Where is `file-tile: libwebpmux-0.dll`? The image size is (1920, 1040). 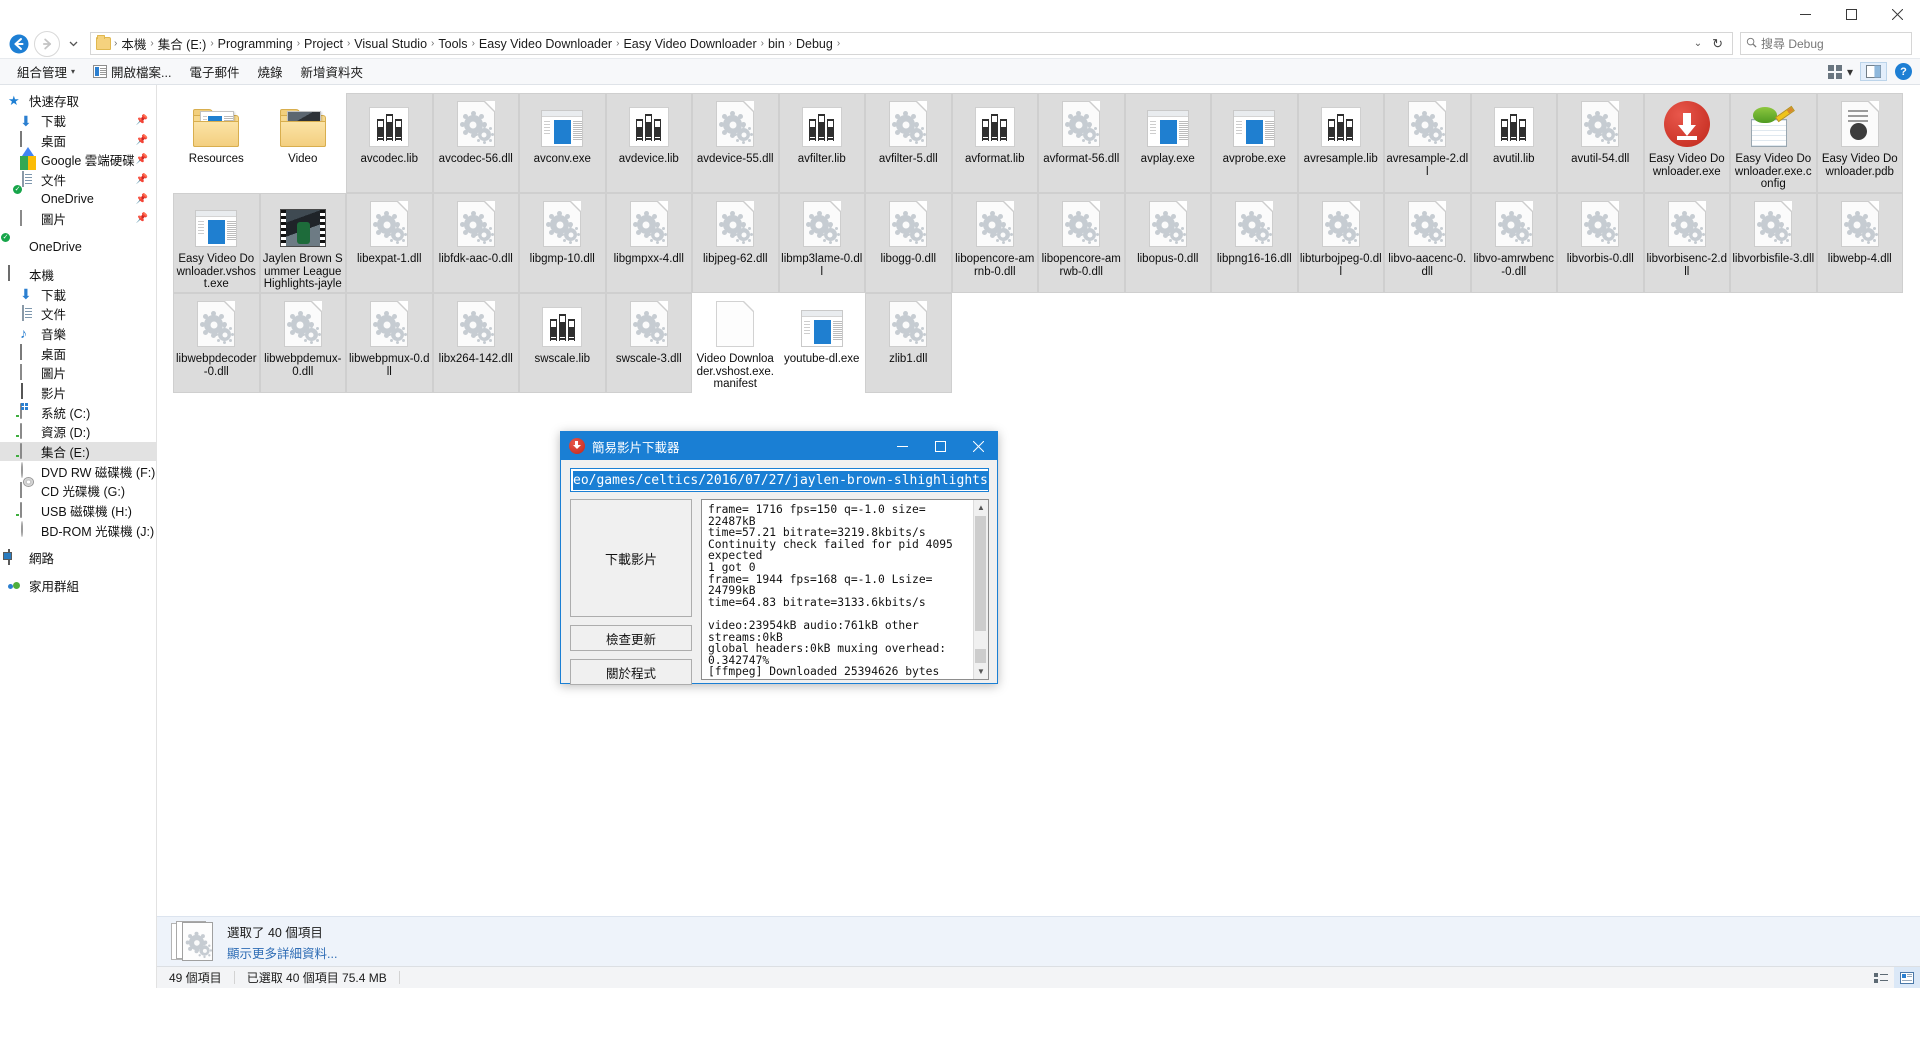 file-tile: libwebpmux-0.dll is located at coordinates (389, 343).